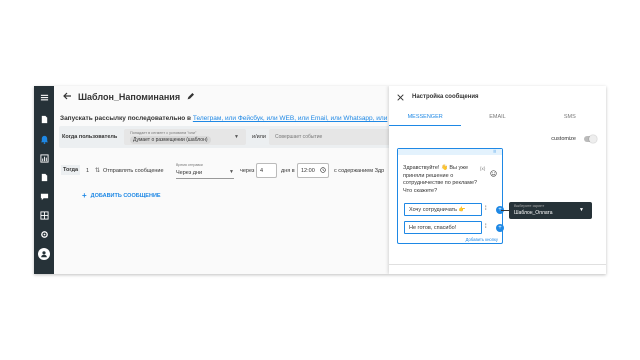 Image resolution: width=640 pixels, height=360 pixels. Describe the element at coordinates (44, 215) in the screenshot. I see `grid-icon` at that location.